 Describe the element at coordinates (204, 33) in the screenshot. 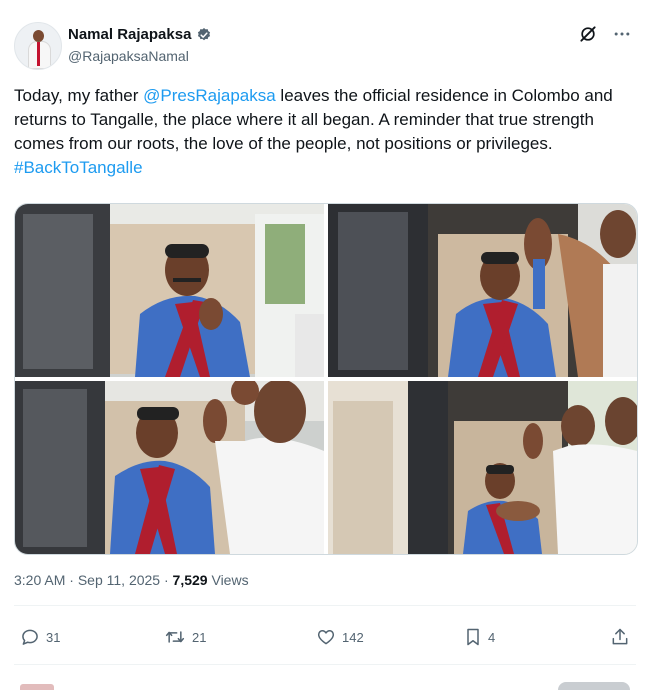

I see `verified-badge-icon` at that location.